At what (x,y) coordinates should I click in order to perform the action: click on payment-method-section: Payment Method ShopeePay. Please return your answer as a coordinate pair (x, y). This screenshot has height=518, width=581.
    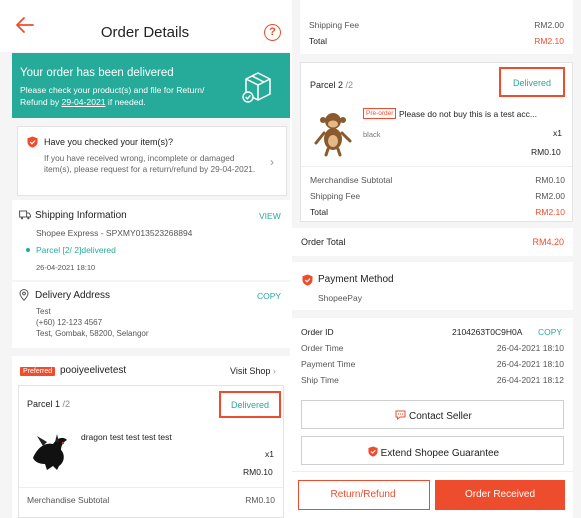
    Looking at the image, I should click on (432, 286).